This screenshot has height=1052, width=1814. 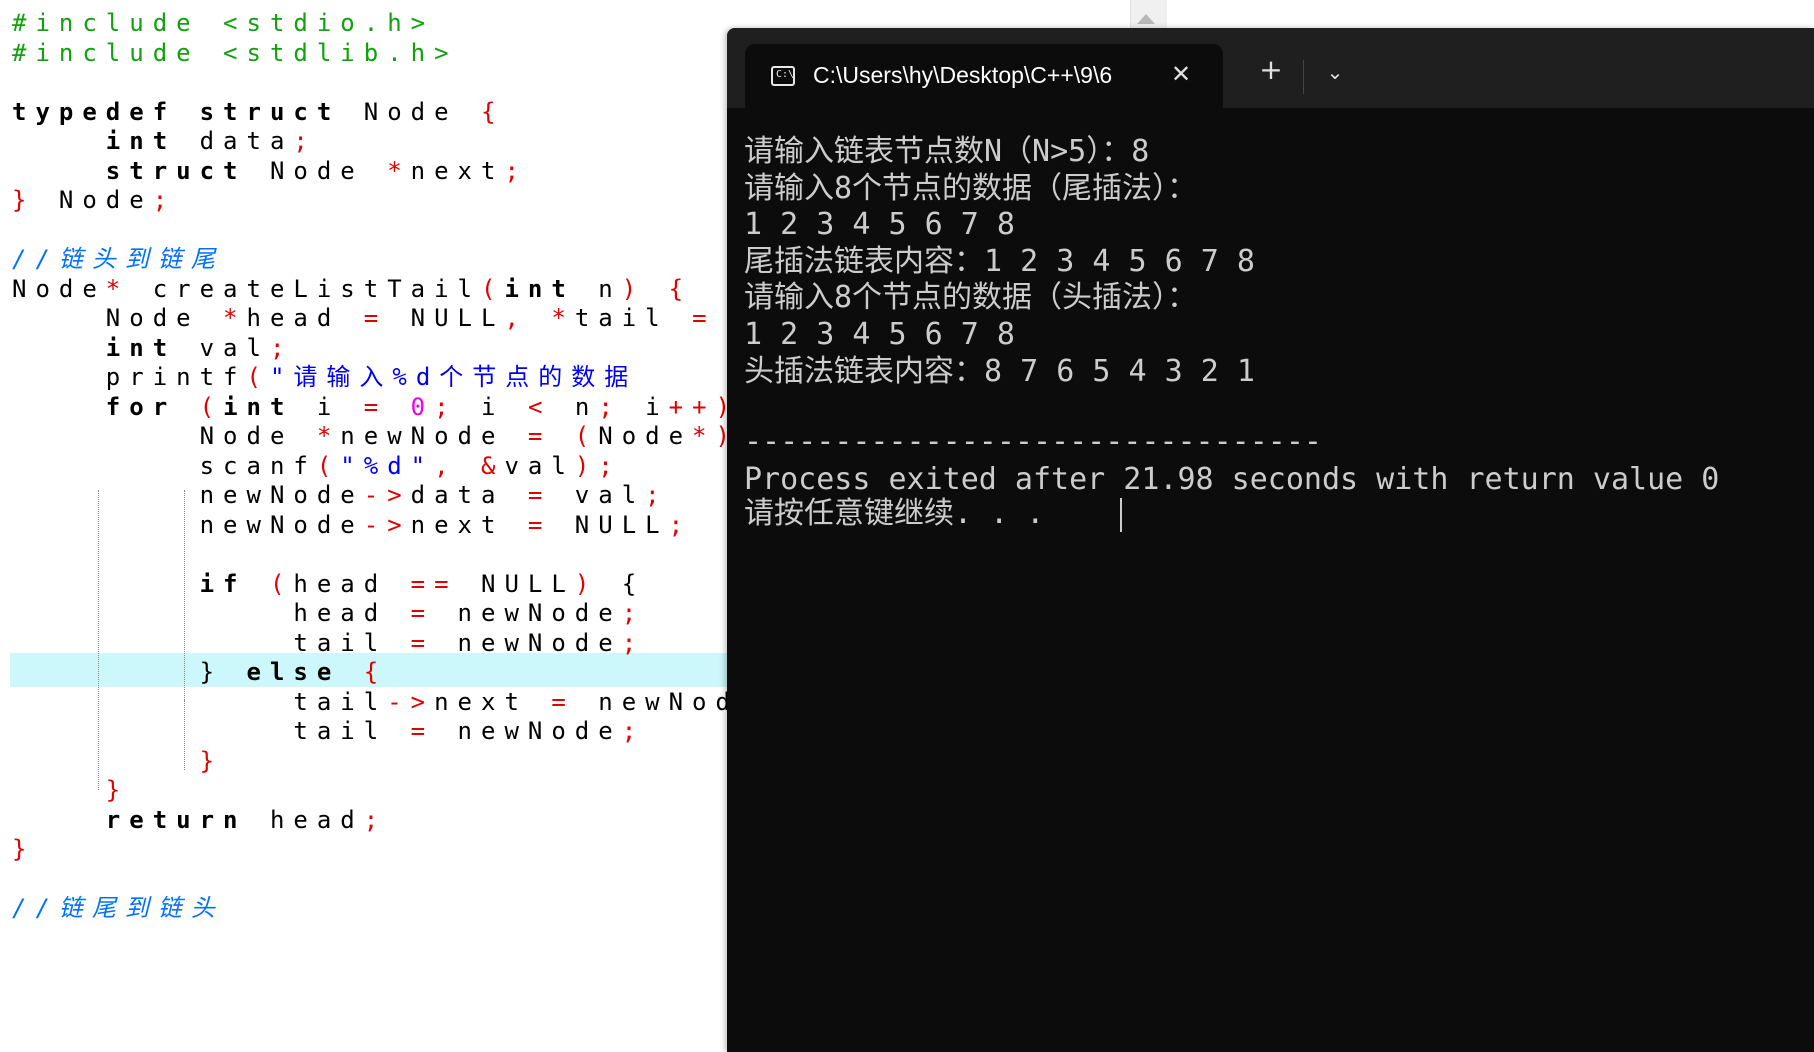 I want to click on scroll-up-arrow-icon, so click(x=1146, y=19).